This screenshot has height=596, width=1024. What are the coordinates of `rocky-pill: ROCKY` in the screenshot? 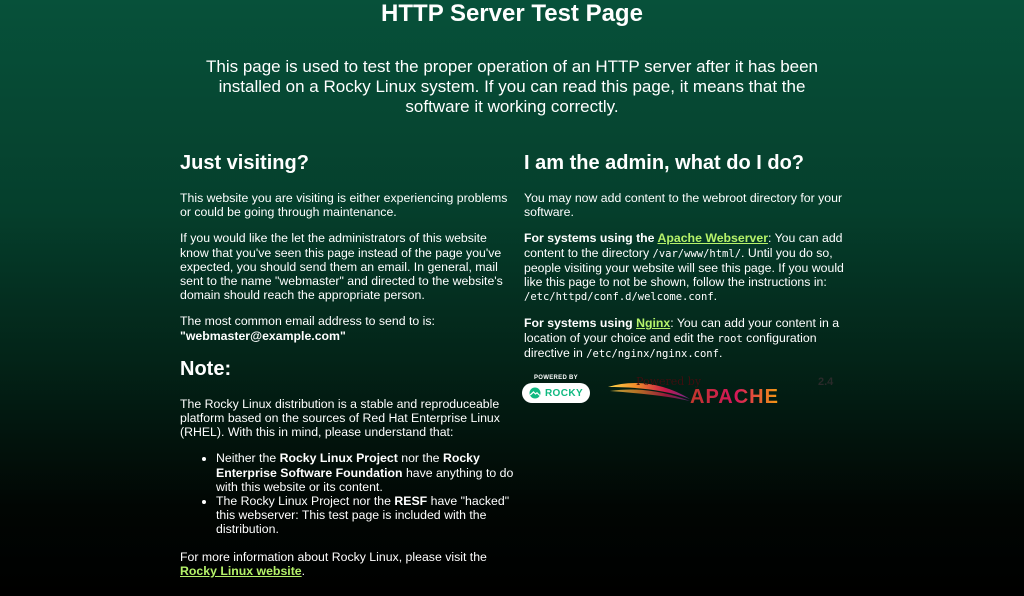 It's located at (556, 393).